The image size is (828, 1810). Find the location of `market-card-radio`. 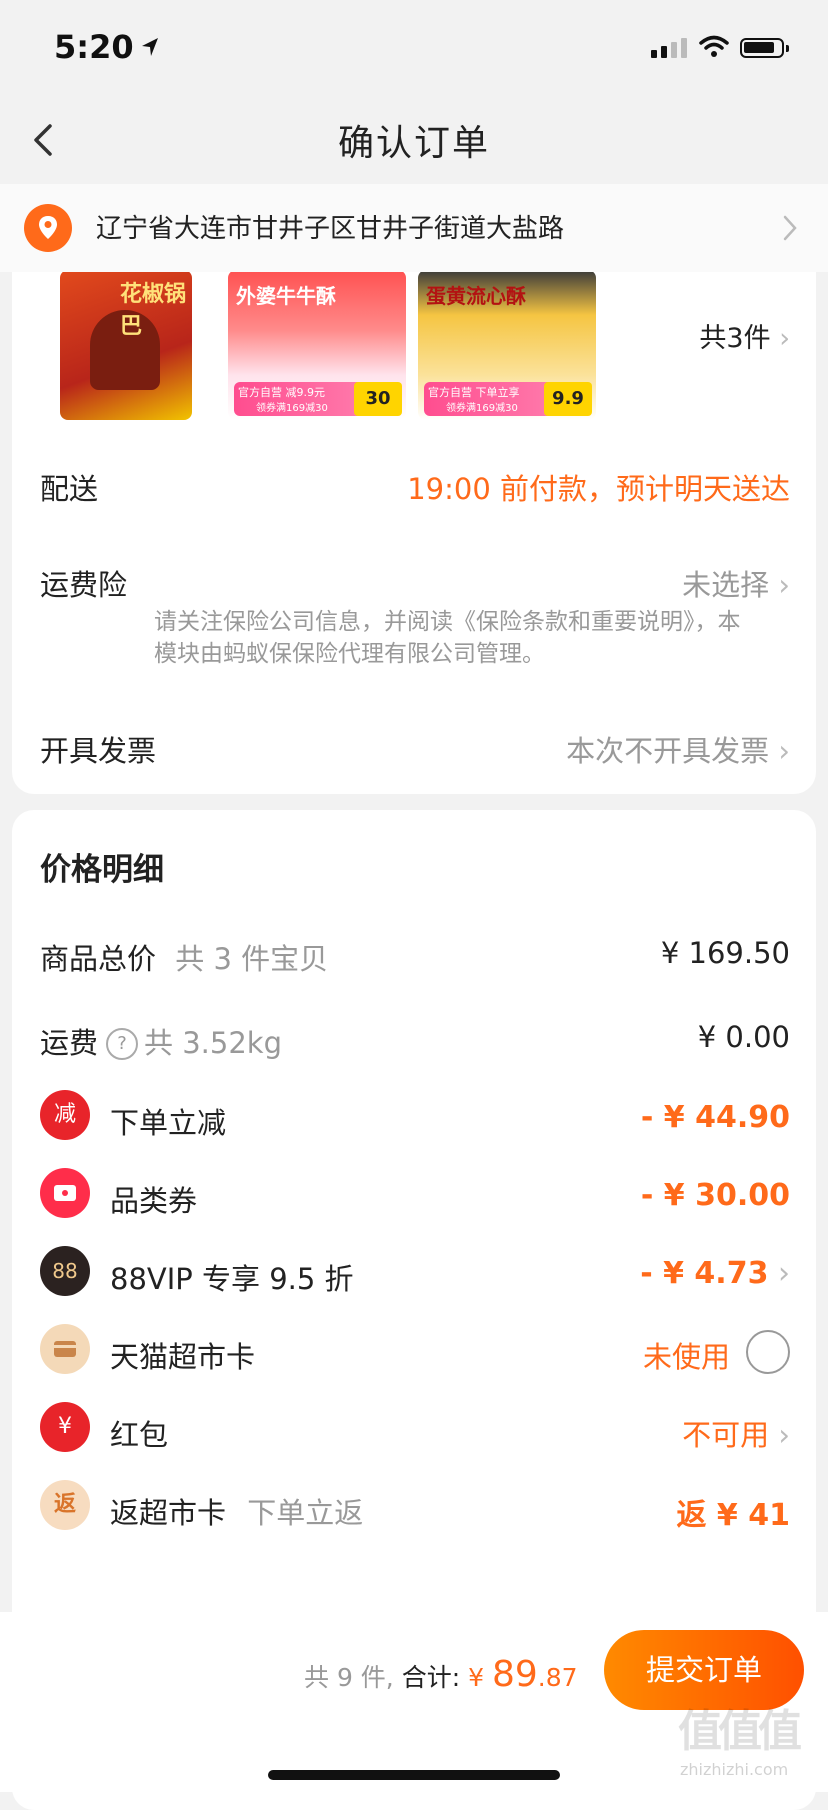

market-card-radio is located at coordinates (768, 1352).